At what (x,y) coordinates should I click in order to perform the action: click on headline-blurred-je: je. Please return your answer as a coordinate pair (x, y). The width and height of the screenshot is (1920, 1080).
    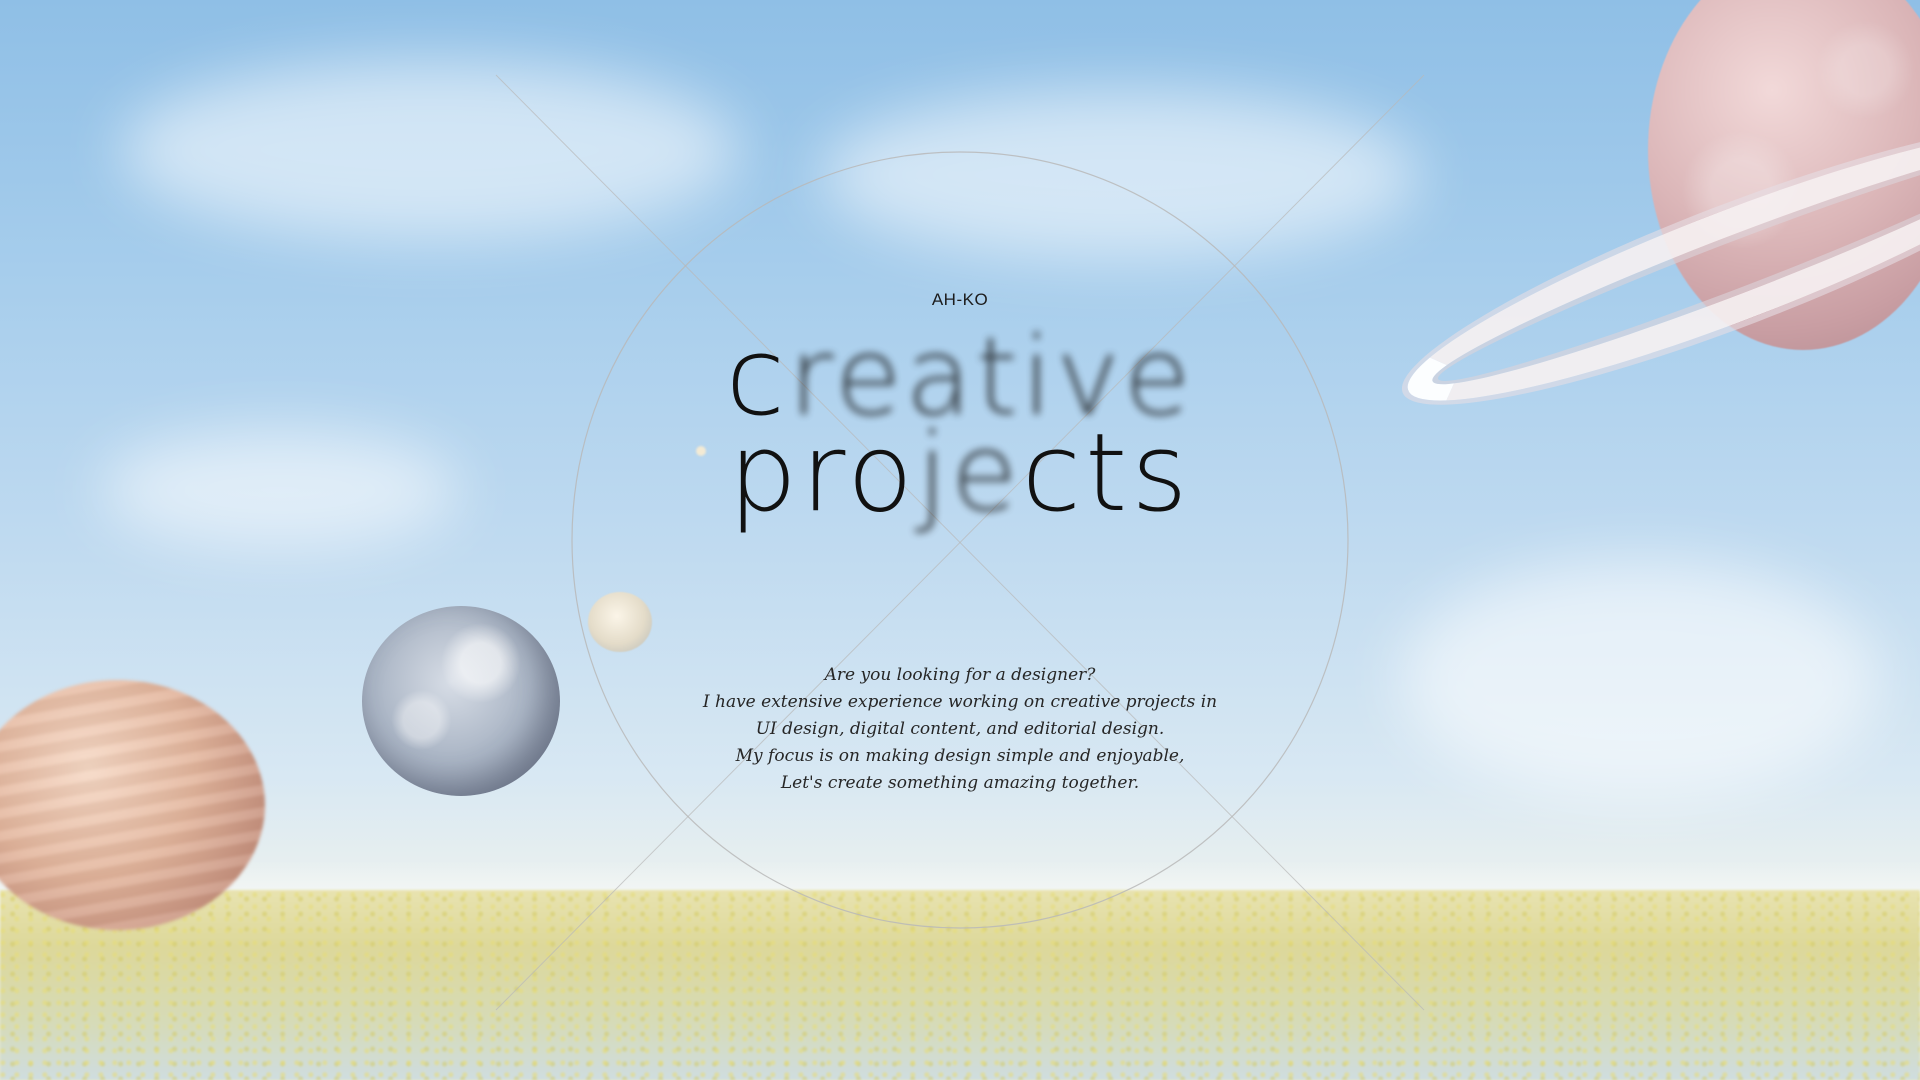
    Looking at the image, I should click on (969, 473).